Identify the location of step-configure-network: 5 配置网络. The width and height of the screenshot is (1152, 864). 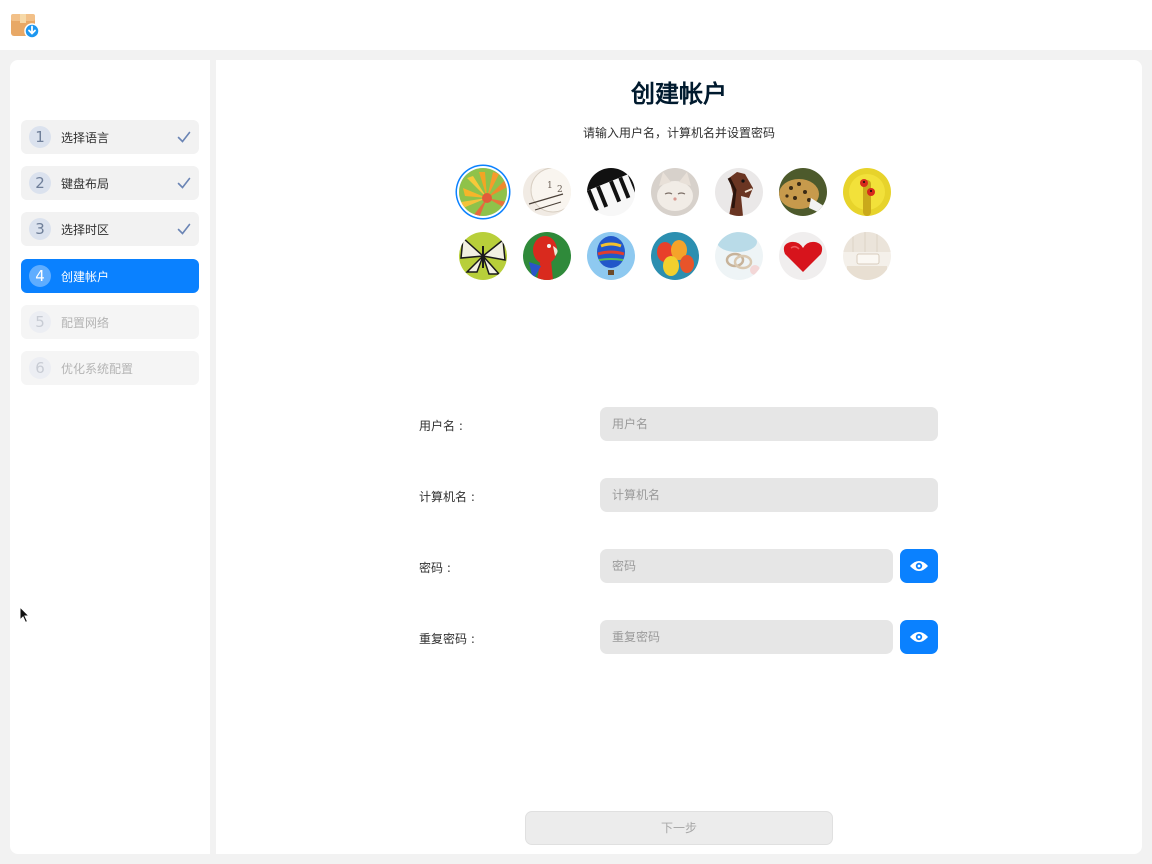
(110, 322).